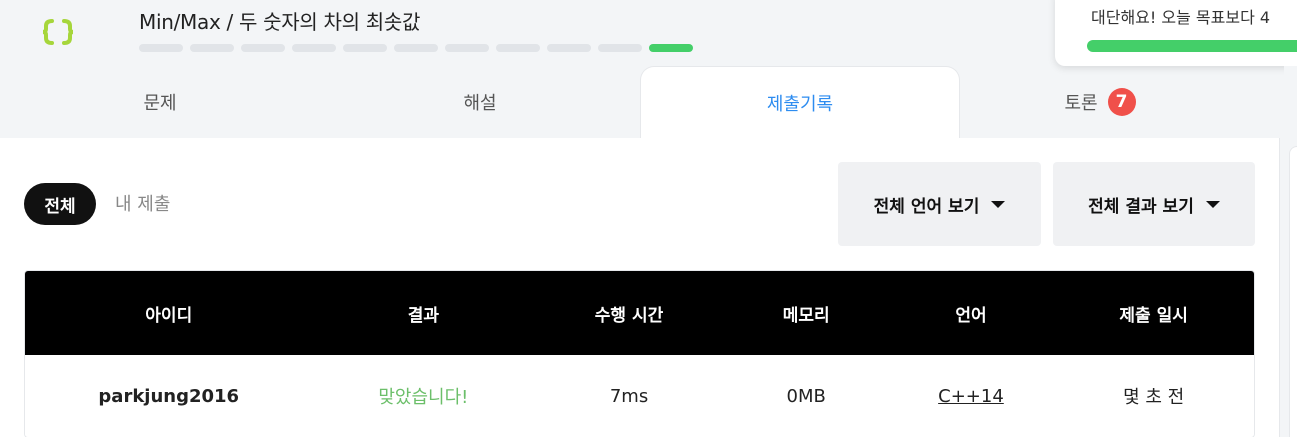 The image size is (1297, 437). I want to click on language-filter-dropdown: 전체 언어 보기, so click(939, 204).